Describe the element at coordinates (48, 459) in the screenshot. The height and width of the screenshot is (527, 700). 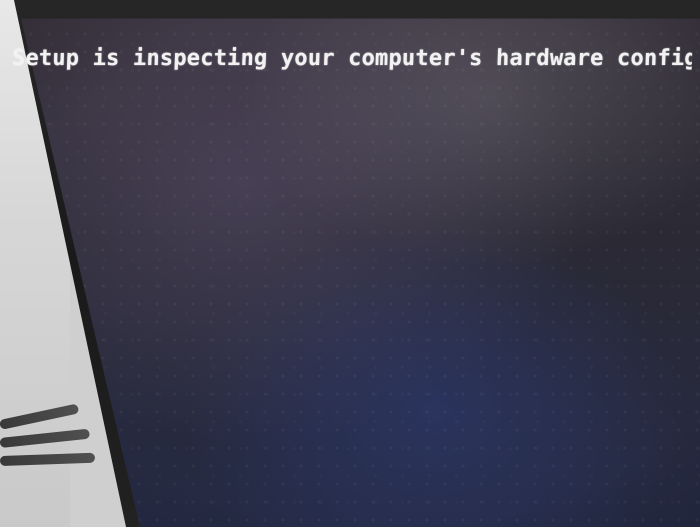
I see `cable` at that location.